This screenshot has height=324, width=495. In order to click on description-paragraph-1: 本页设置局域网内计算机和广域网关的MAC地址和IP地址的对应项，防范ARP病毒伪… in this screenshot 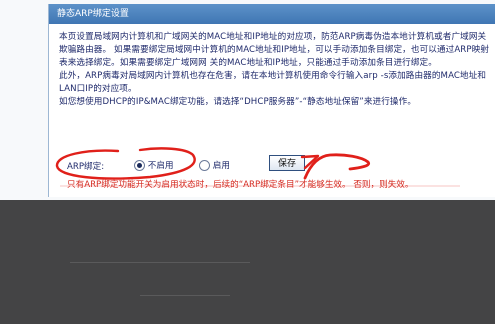, I will do `click(274, 50)`.